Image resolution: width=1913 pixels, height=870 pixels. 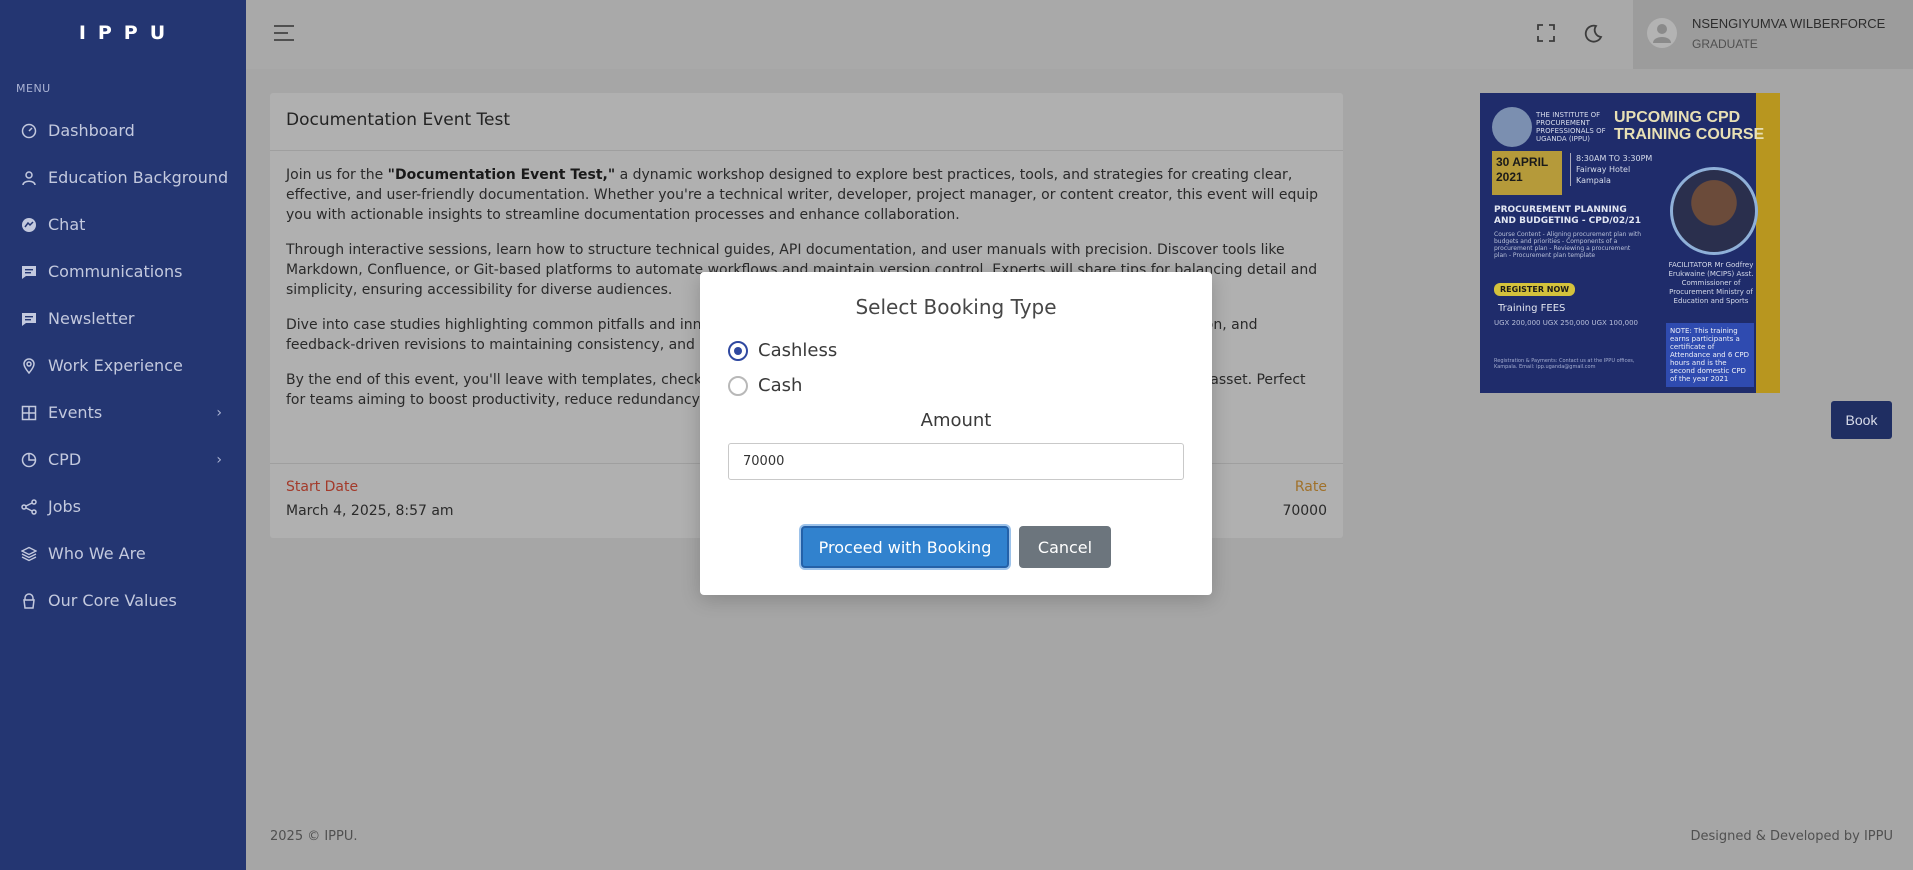 What do you see at coordinates (1065, 547) in the screenshot?
I see `cancel-button: Cancel` at bounding box center [1065, 547].